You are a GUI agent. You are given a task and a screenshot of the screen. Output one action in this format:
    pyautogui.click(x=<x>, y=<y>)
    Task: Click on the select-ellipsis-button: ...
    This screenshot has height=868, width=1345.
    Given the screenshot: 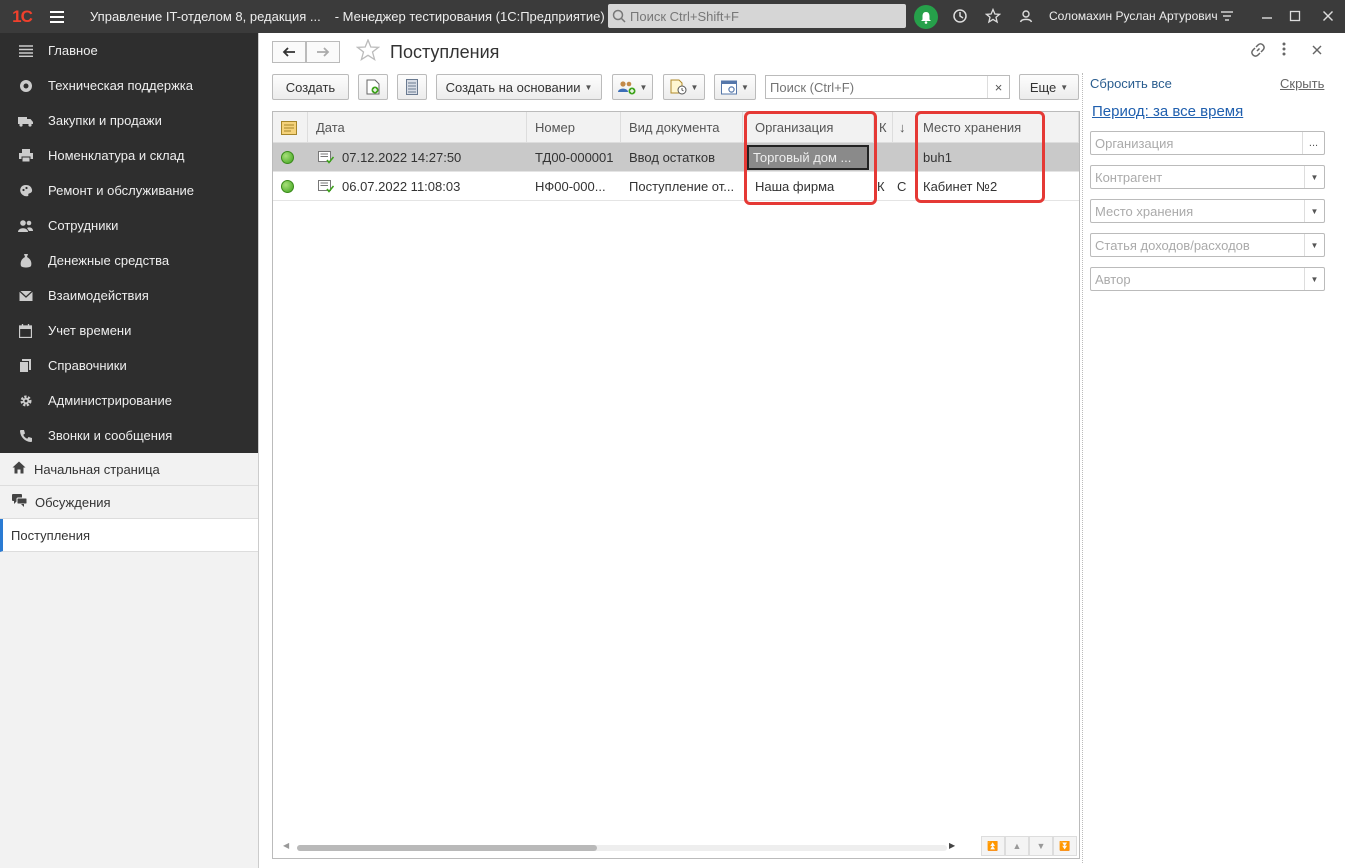 What is the action you would take?
    pyautogui.click(x=1313, y=143)
    